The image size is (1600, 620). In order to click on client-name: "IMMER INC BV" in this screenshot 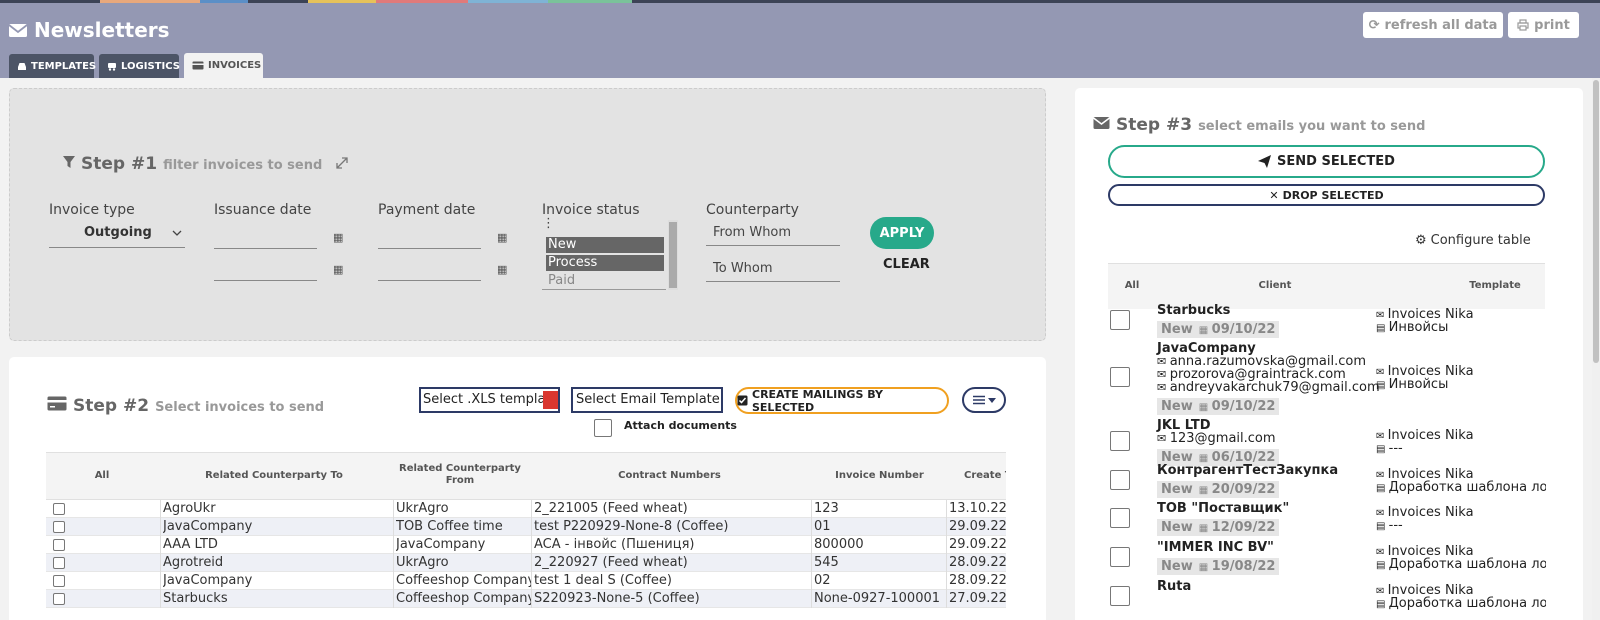, I will do `click(1215, 547)`.